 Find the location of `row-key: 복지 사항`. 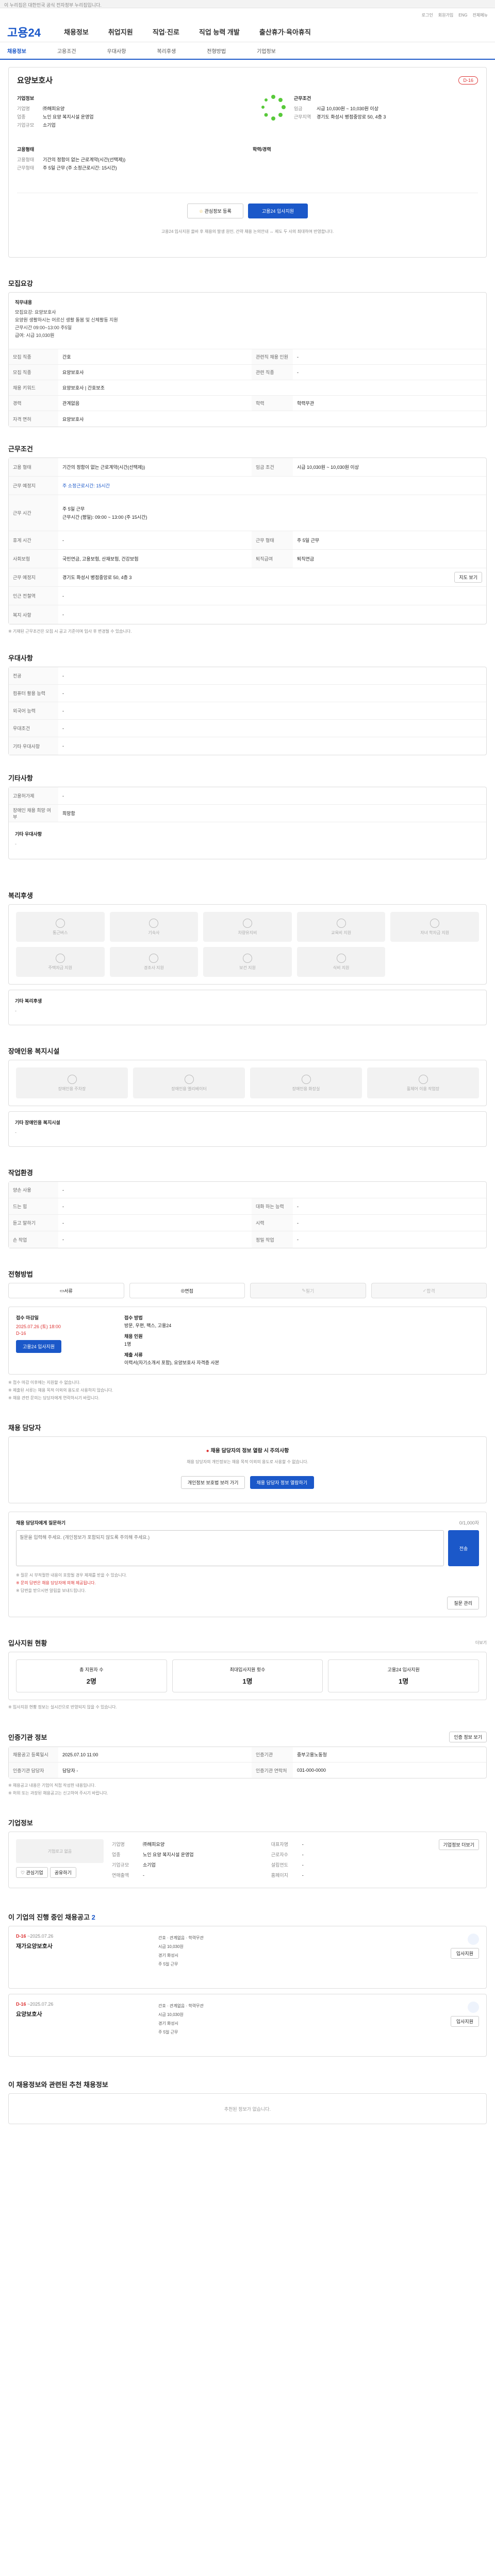

row-key: 복지 사항 is located at coordinates (33, 614).